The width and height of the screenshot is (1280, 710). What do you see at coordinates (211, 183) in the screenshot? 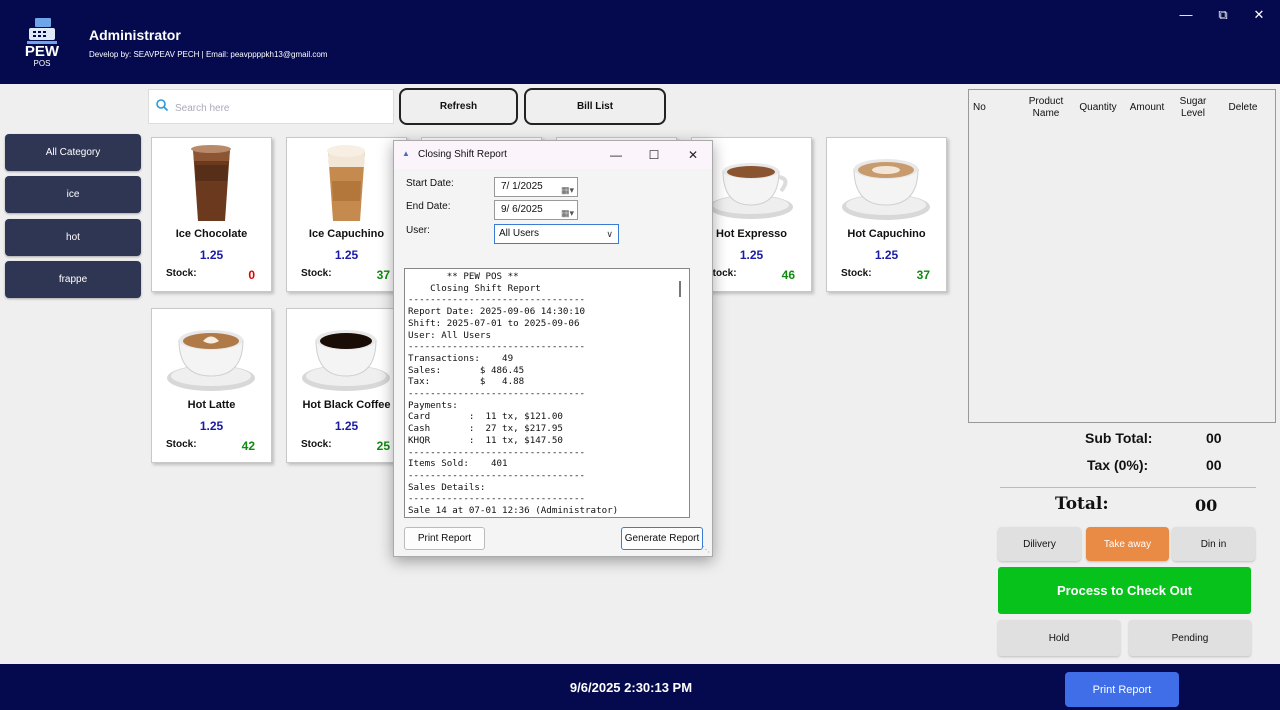
I see `iced-chocolate-image` at bounding box center [211, 183].